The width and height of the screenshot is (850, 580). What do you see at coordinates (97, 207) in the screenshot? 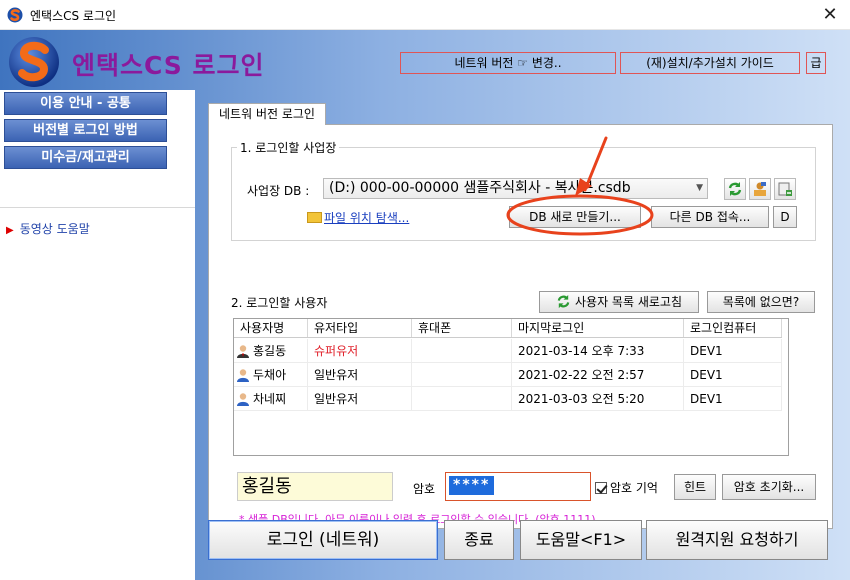
I see `sidebar-divider` at bounding box center [97, 207].